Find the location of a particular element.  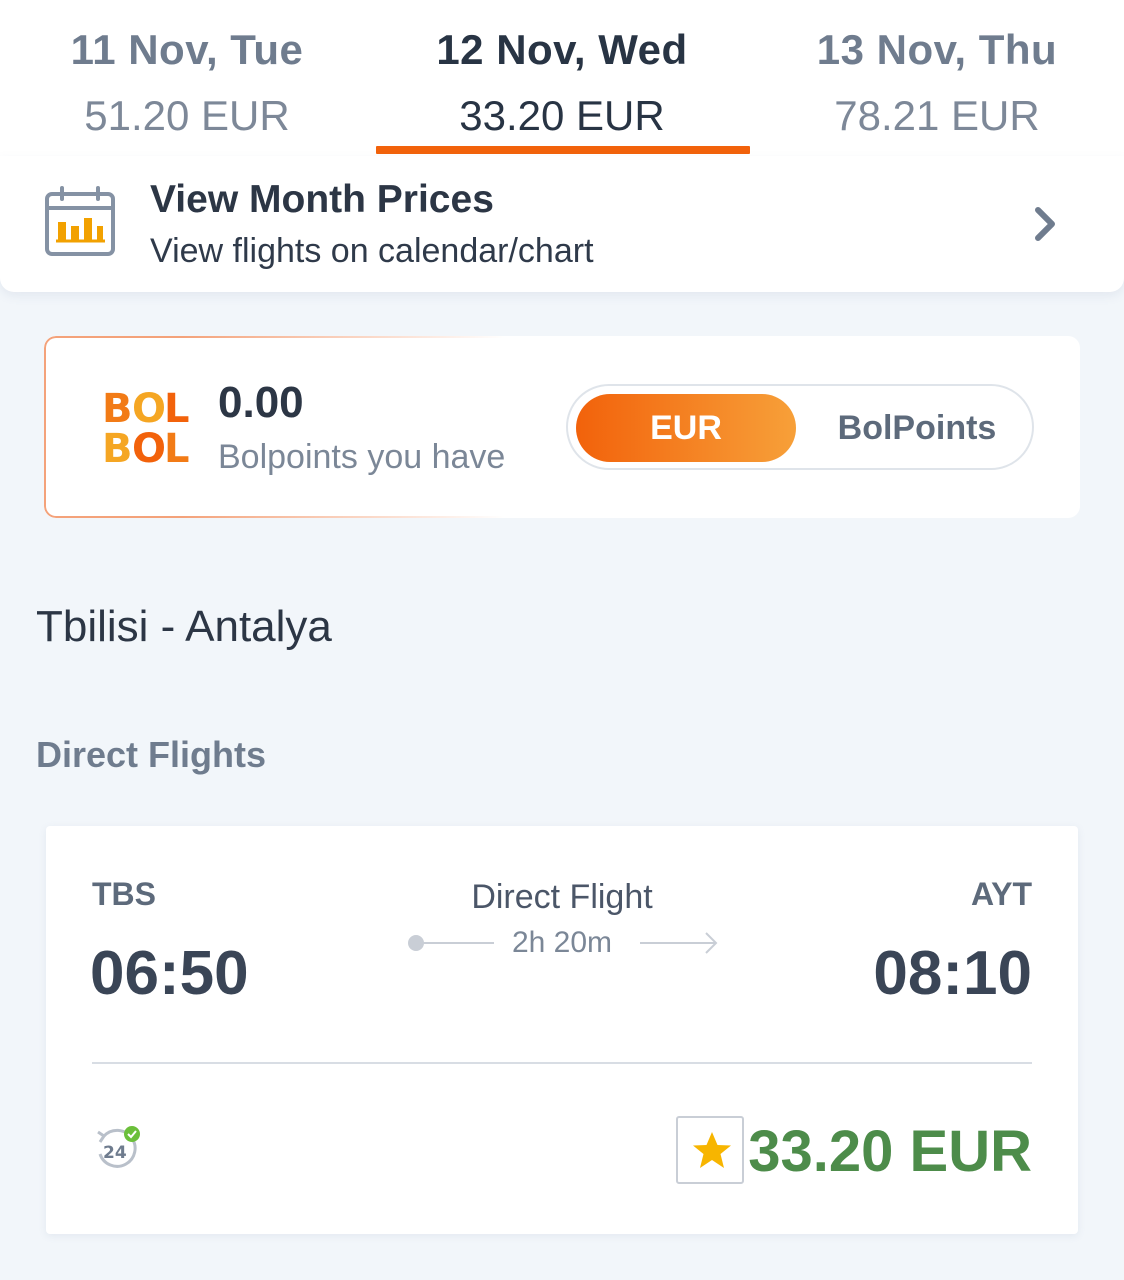

section-title: Direct Flights is located at coordinates (151, 754).